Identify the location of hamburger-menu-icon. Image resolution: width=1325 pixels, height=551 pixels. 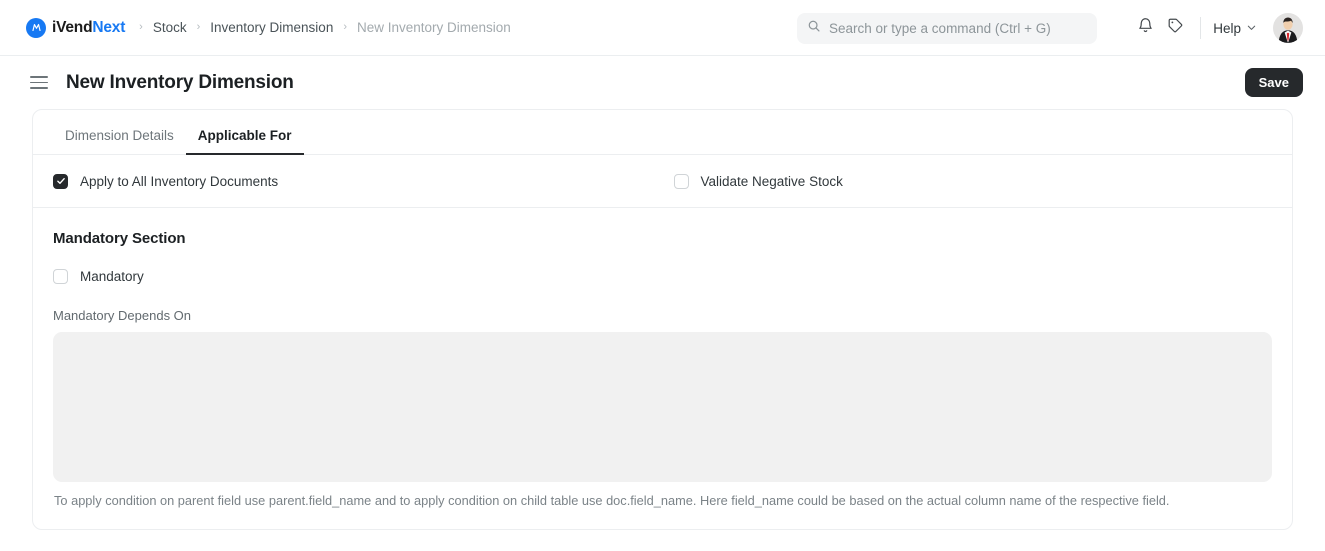
(41, 83).